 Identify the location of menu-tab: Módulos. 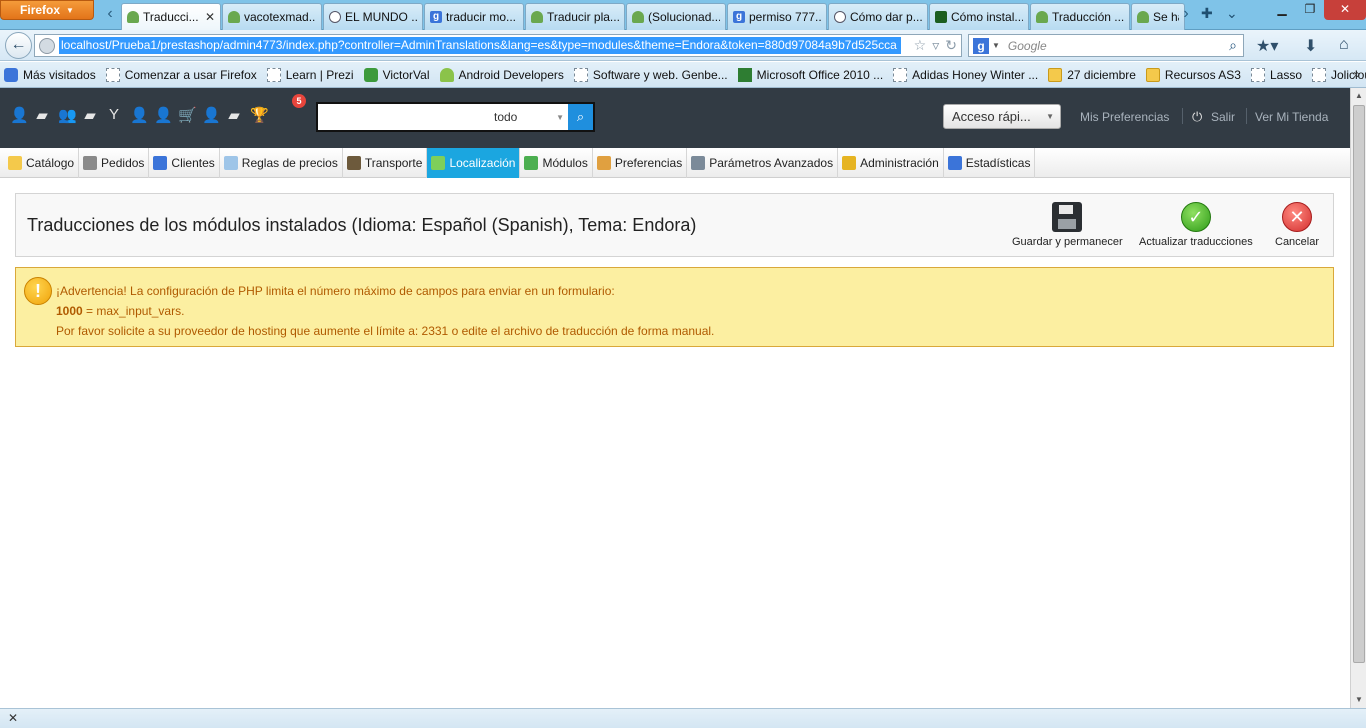
(556, 163).